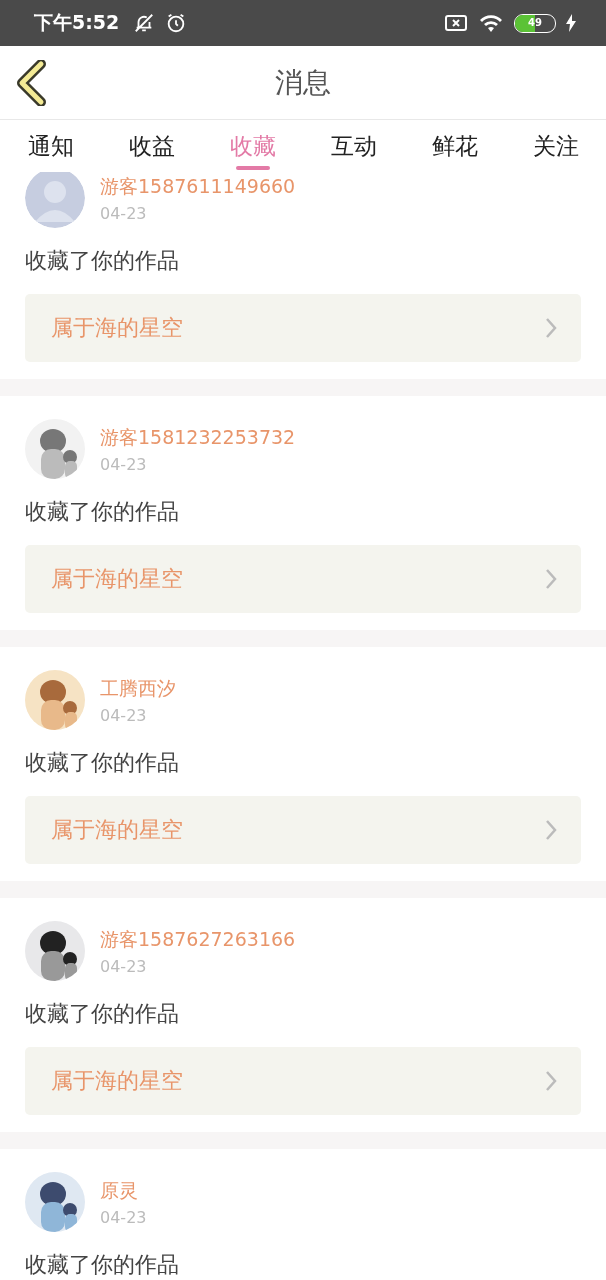 This screenshot has width=606, height=1280. What do you see at coordinates (571, 23) in the screenshot?
I see `charging-icon` at bounding box center [571, 23].